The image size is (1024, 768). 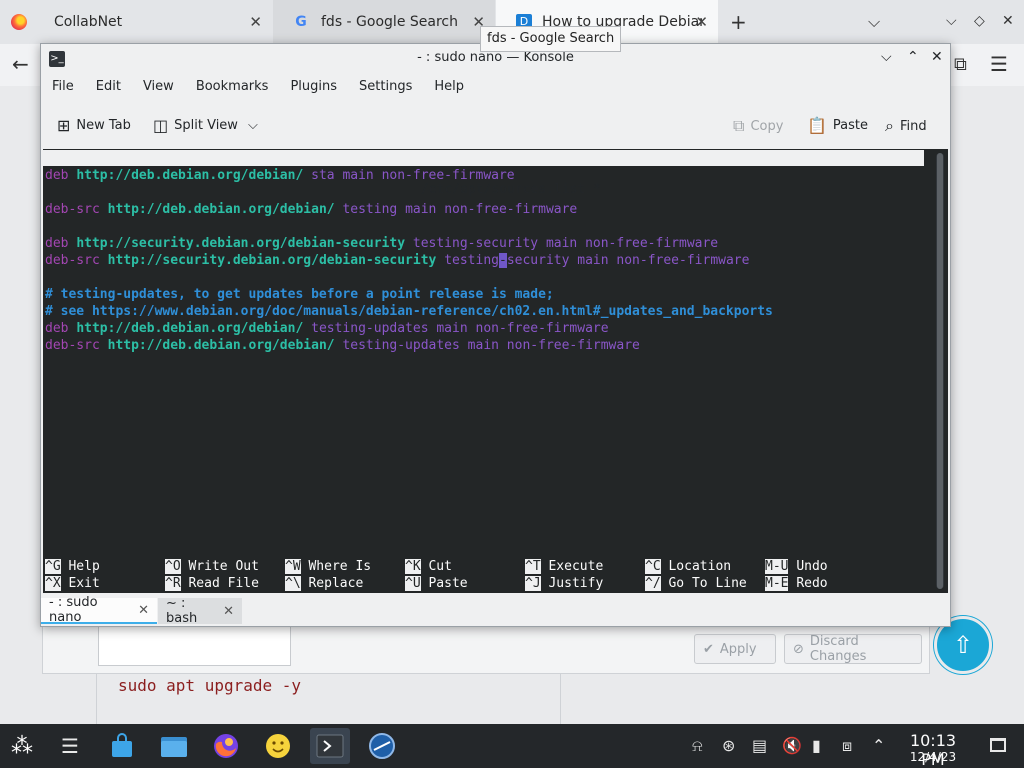 What do you see at coordinates (226, 746) in the screenshot?
I see `task-firefox` at bounding box center [226, 746].